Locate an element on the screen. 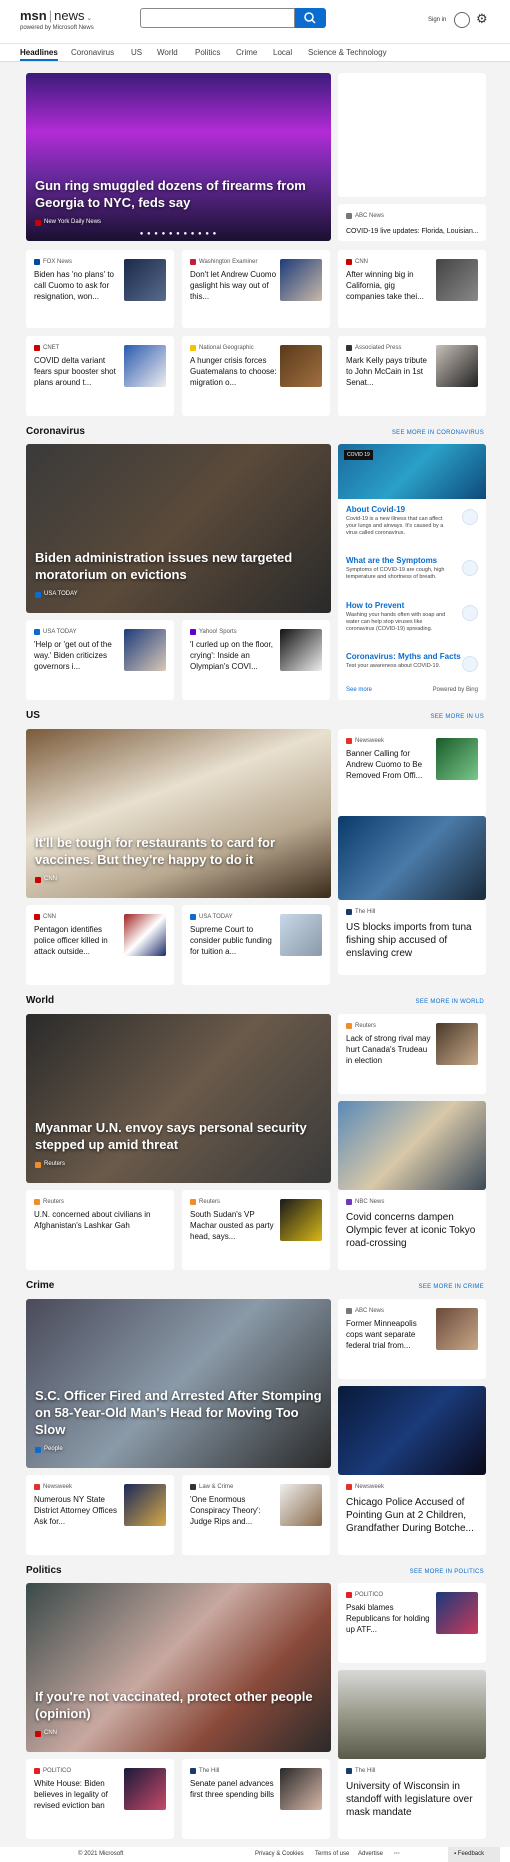 This screenshot has height=1862, width=510. carousel-dots: ● ● ● ● ● ● ● ● ● ● ● is located at coordinates (178, 234).